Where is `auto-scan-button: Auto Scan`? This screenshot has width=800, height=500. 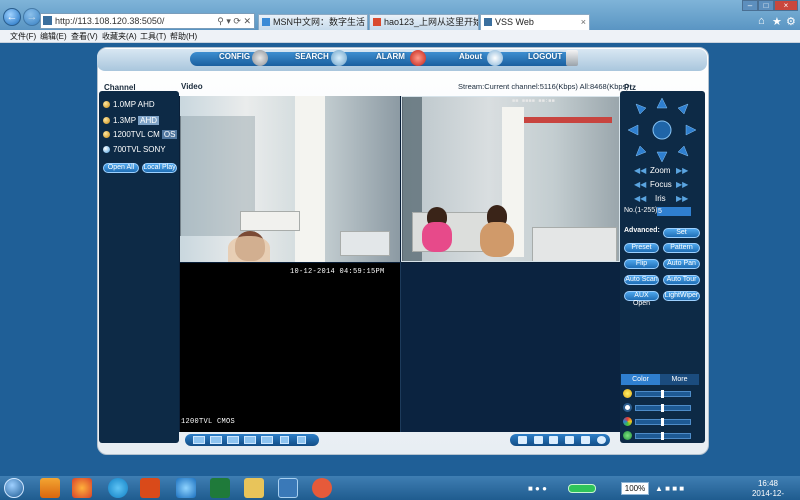
auto-scan-button: Auto Scan is located at coordinates (641, 280).